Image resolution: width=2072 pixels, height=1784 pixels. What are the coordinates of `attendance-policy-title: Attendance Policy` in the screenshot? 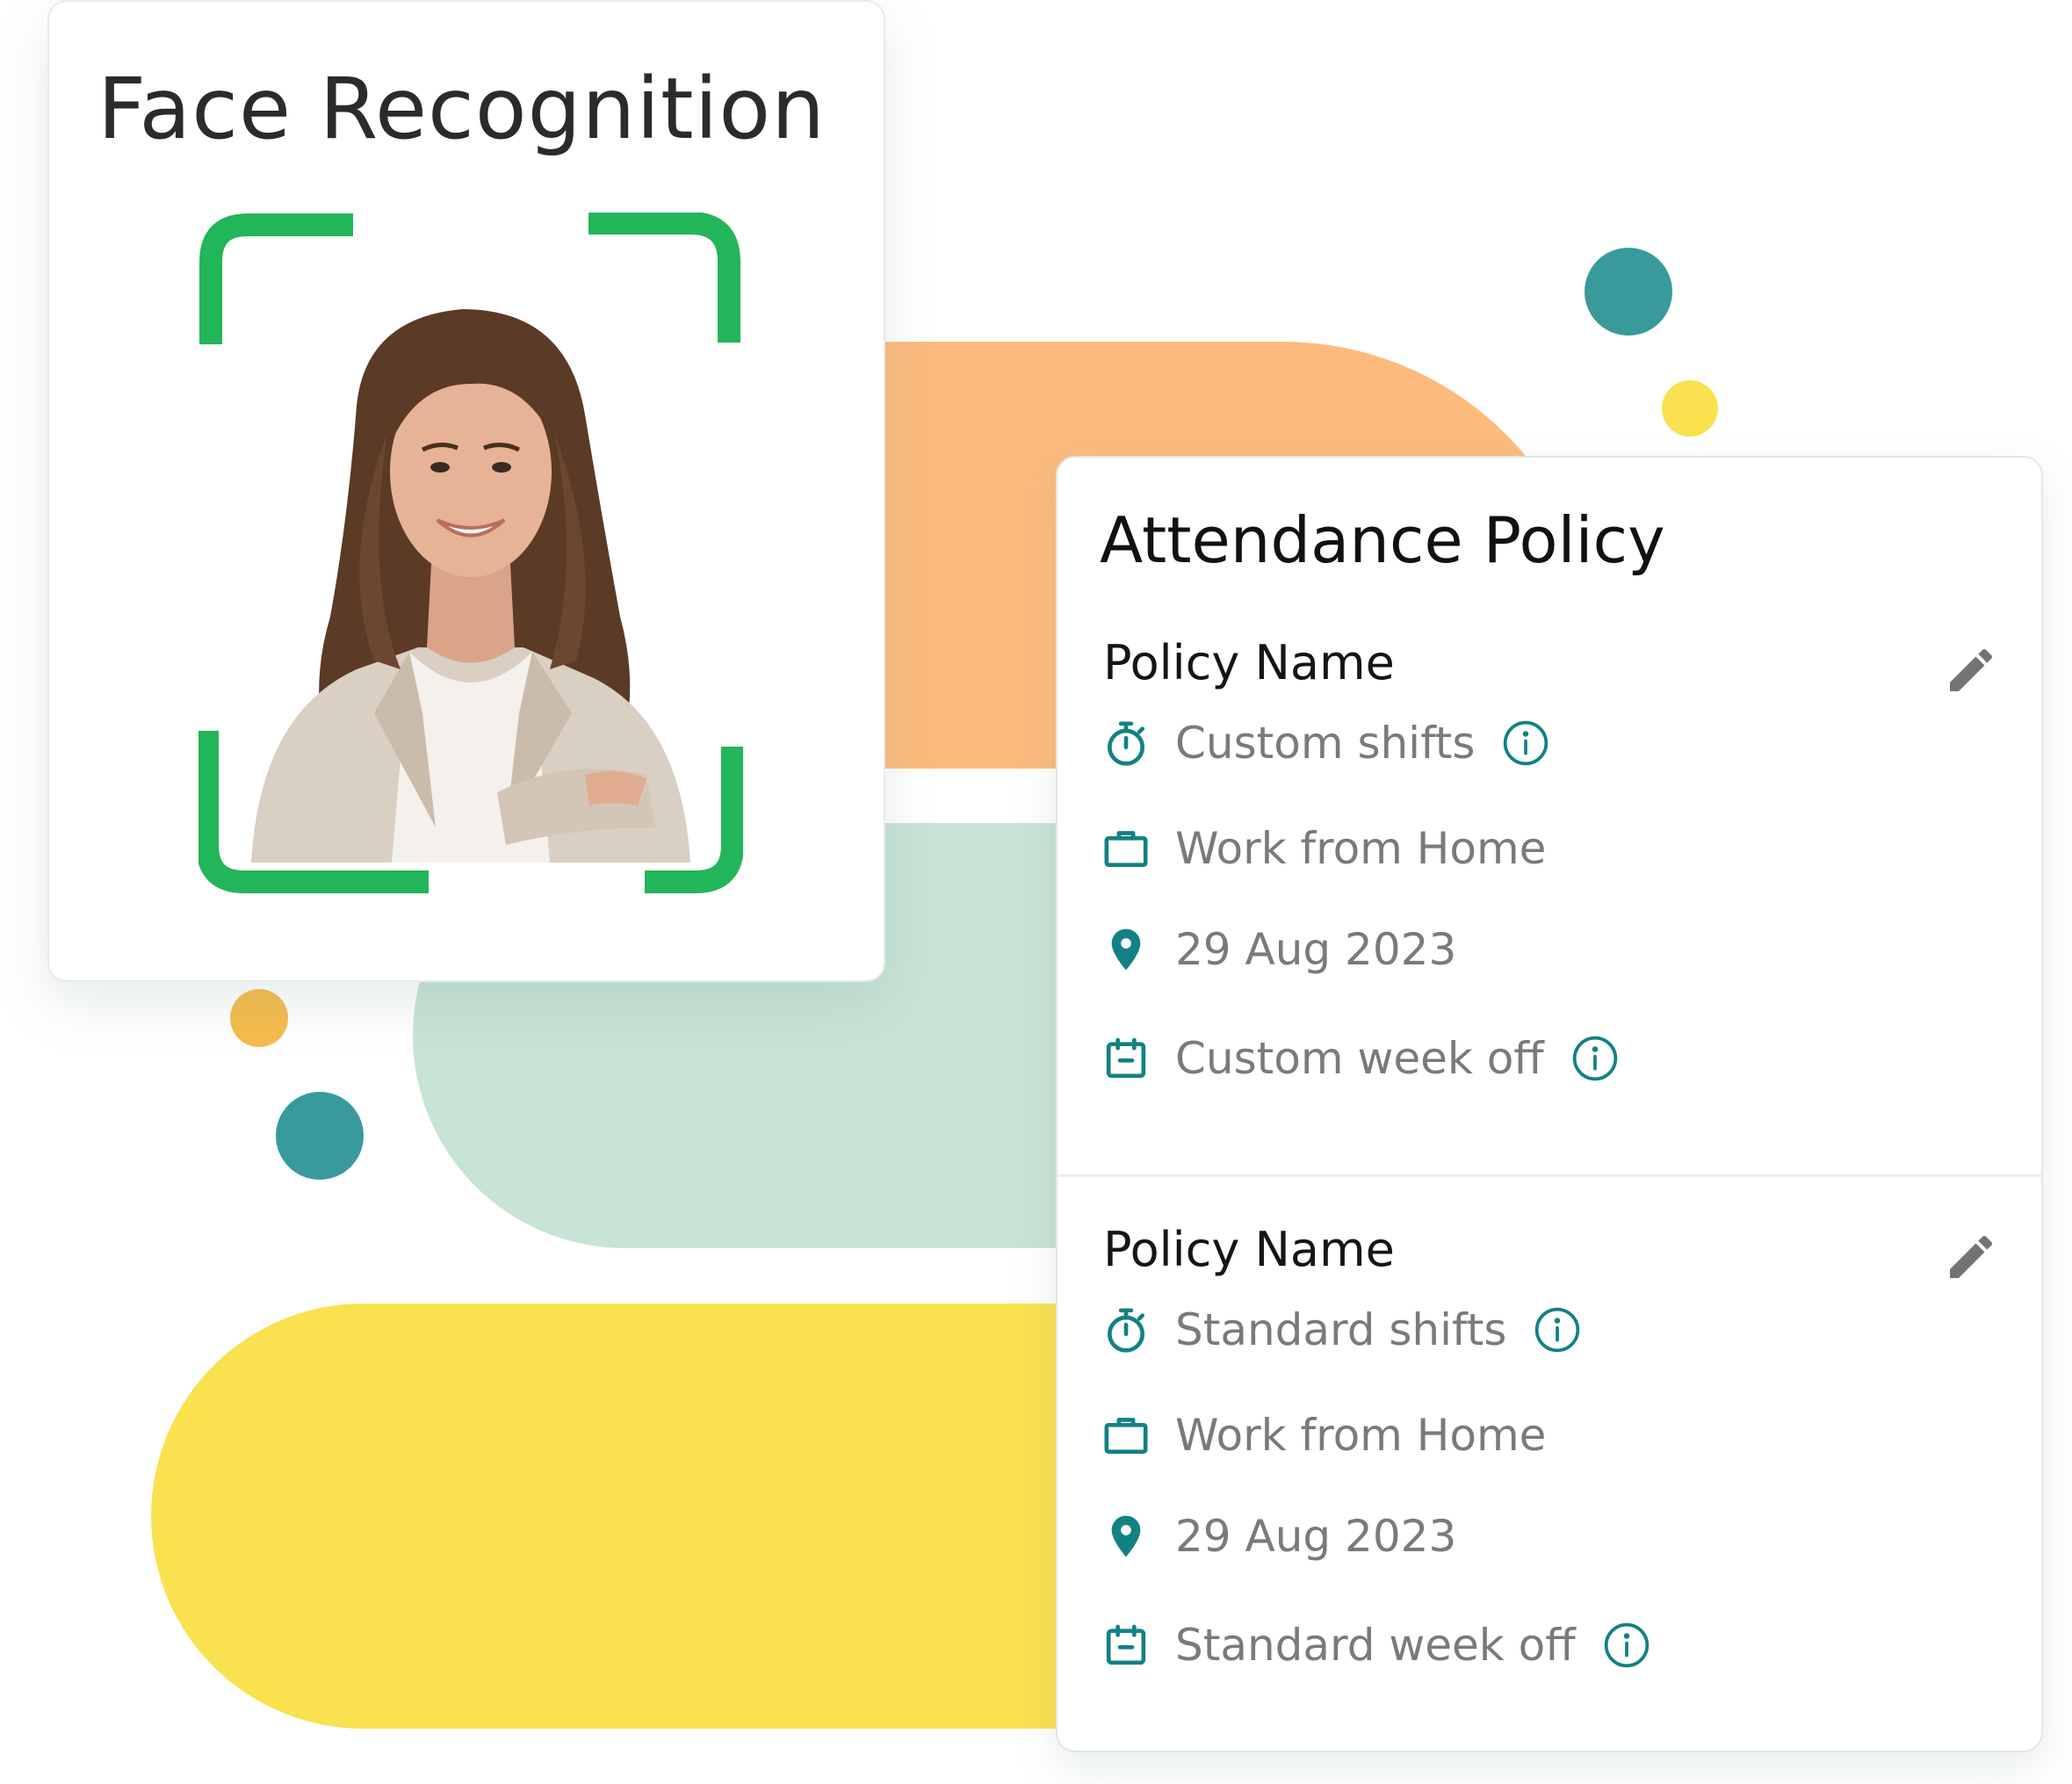 It's located at (1382, 540).